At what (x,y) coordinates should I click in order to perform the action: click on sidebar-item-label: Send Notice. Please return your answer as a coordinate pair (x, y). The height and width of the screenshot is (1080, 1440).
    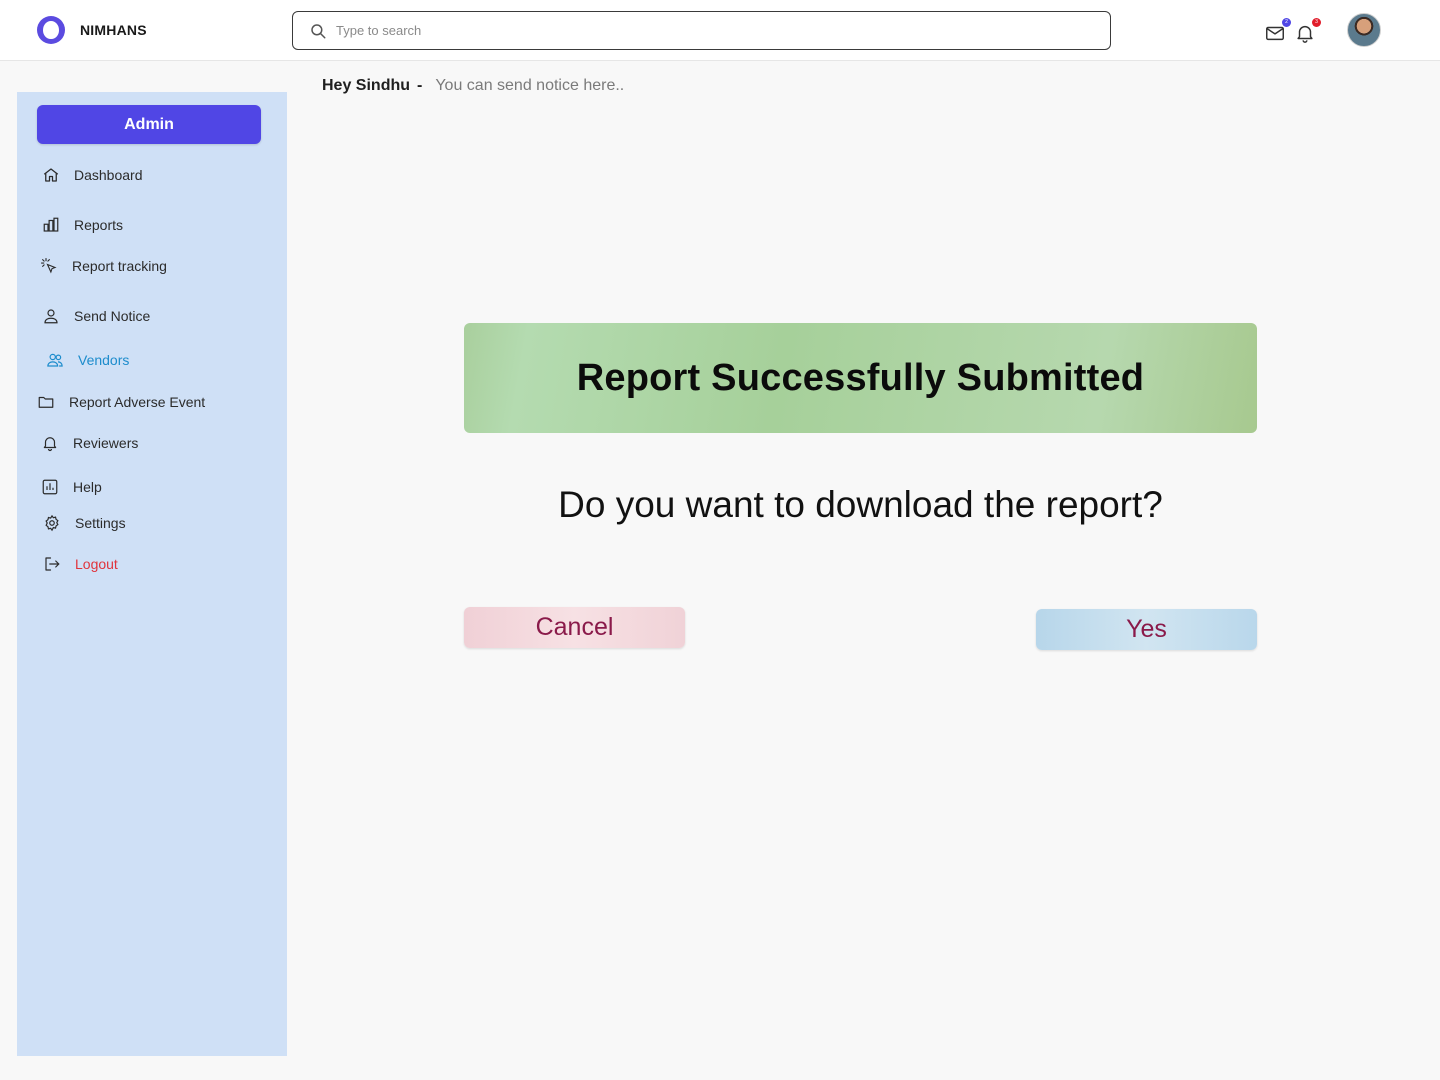
    Looking at the image, I should click on (112, 316).